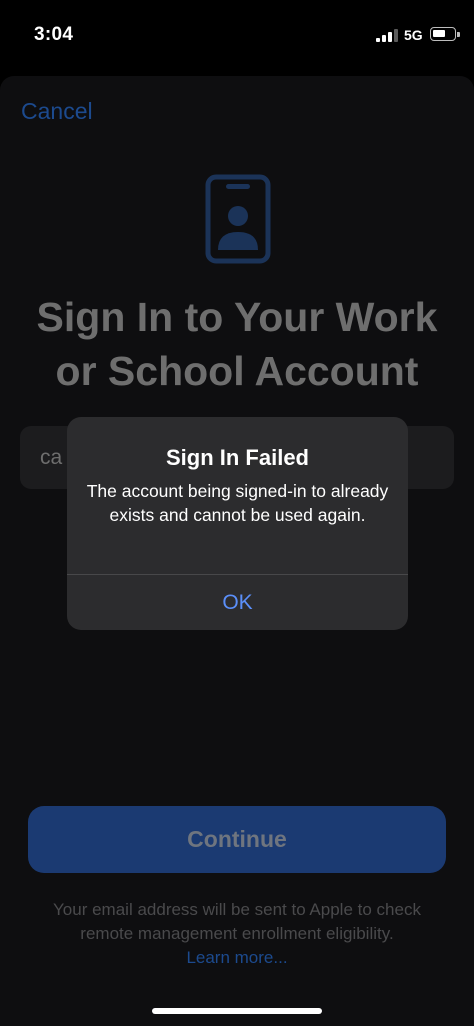 The height and width of the screenshot is (1026, 474). I want to click on cellular-signal-icon, so click(387, 35).